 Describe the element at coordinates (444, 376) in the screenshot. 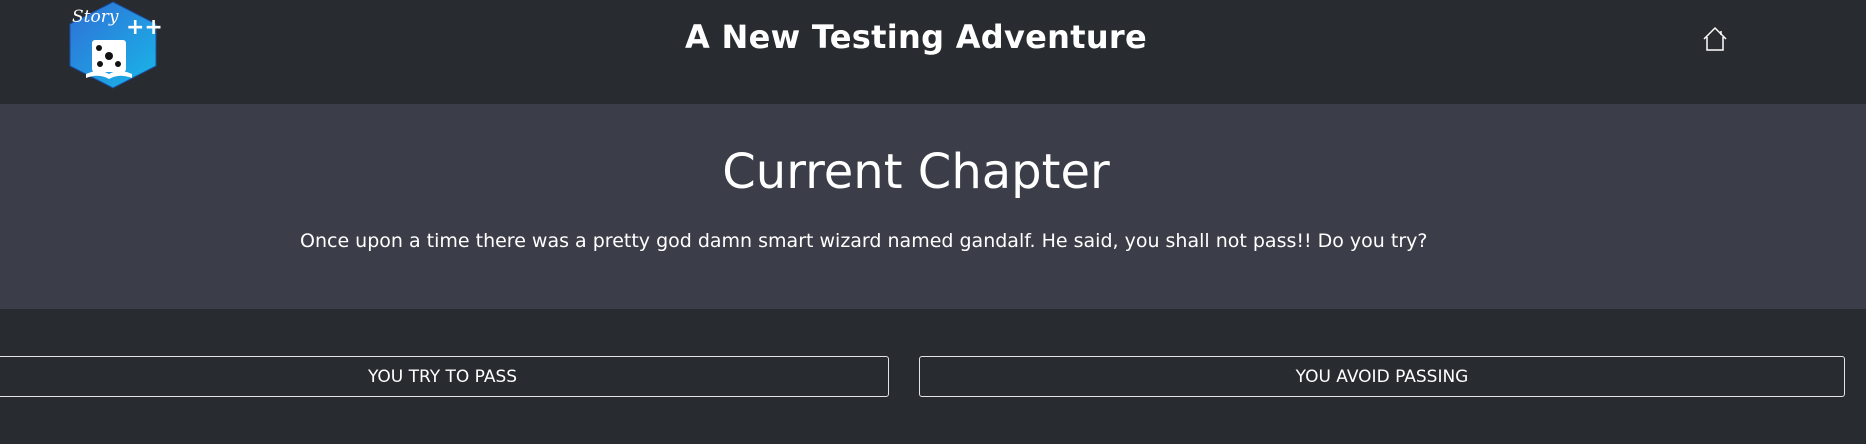

I see `choice-button-try-to-pass: YOU TRY TO PASS` at that location.